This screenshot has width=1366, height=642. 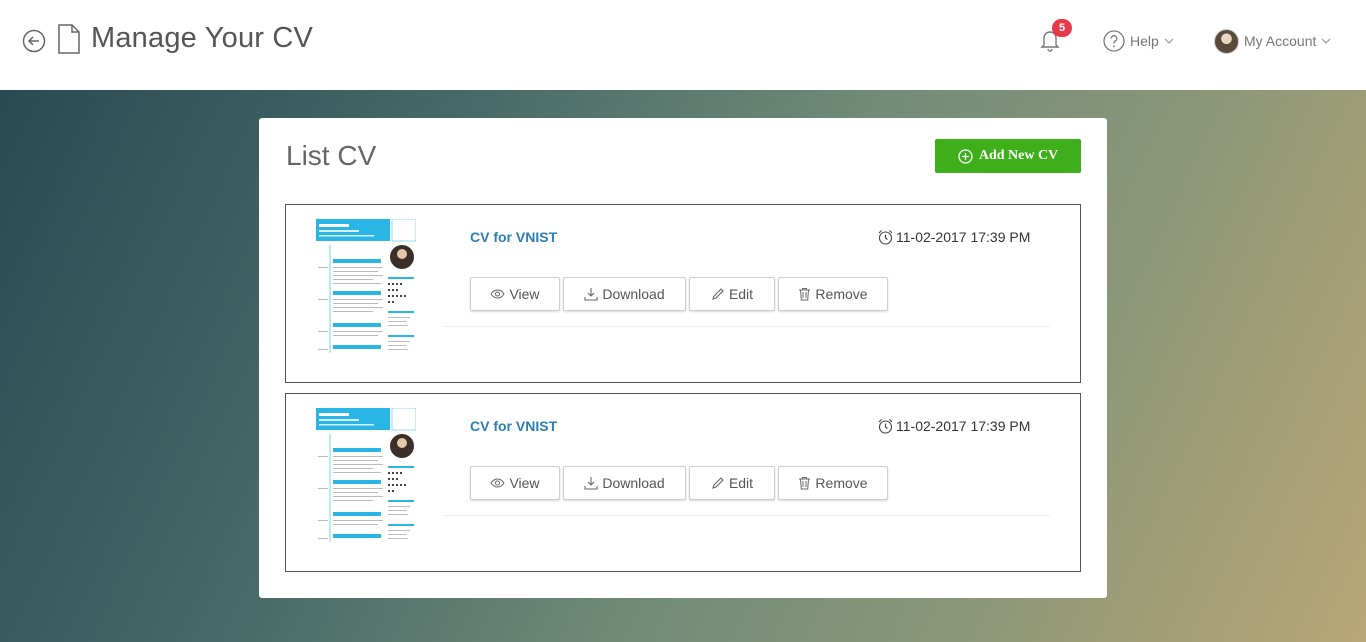 I want to click on add-new-cv-button: Add New CV, so click(x=1008, y=156).